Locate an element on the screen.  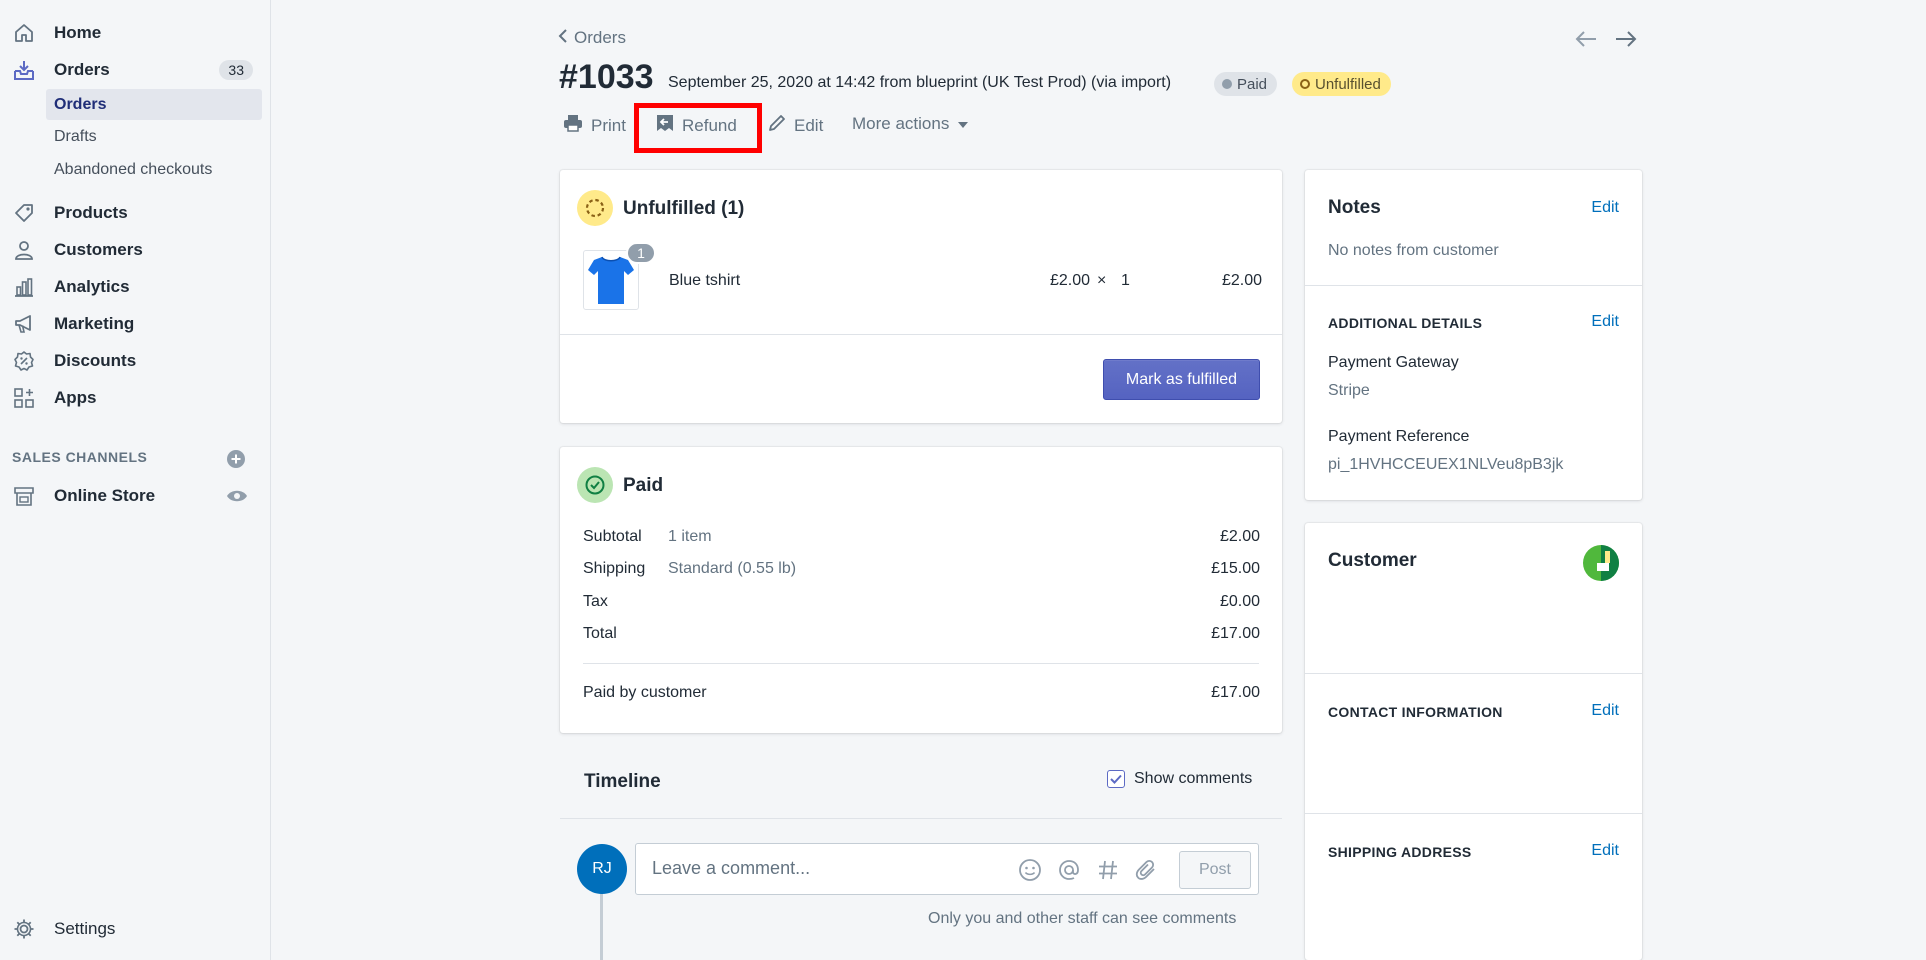
customer-title: Customer is located at coordinates (1372, 560).